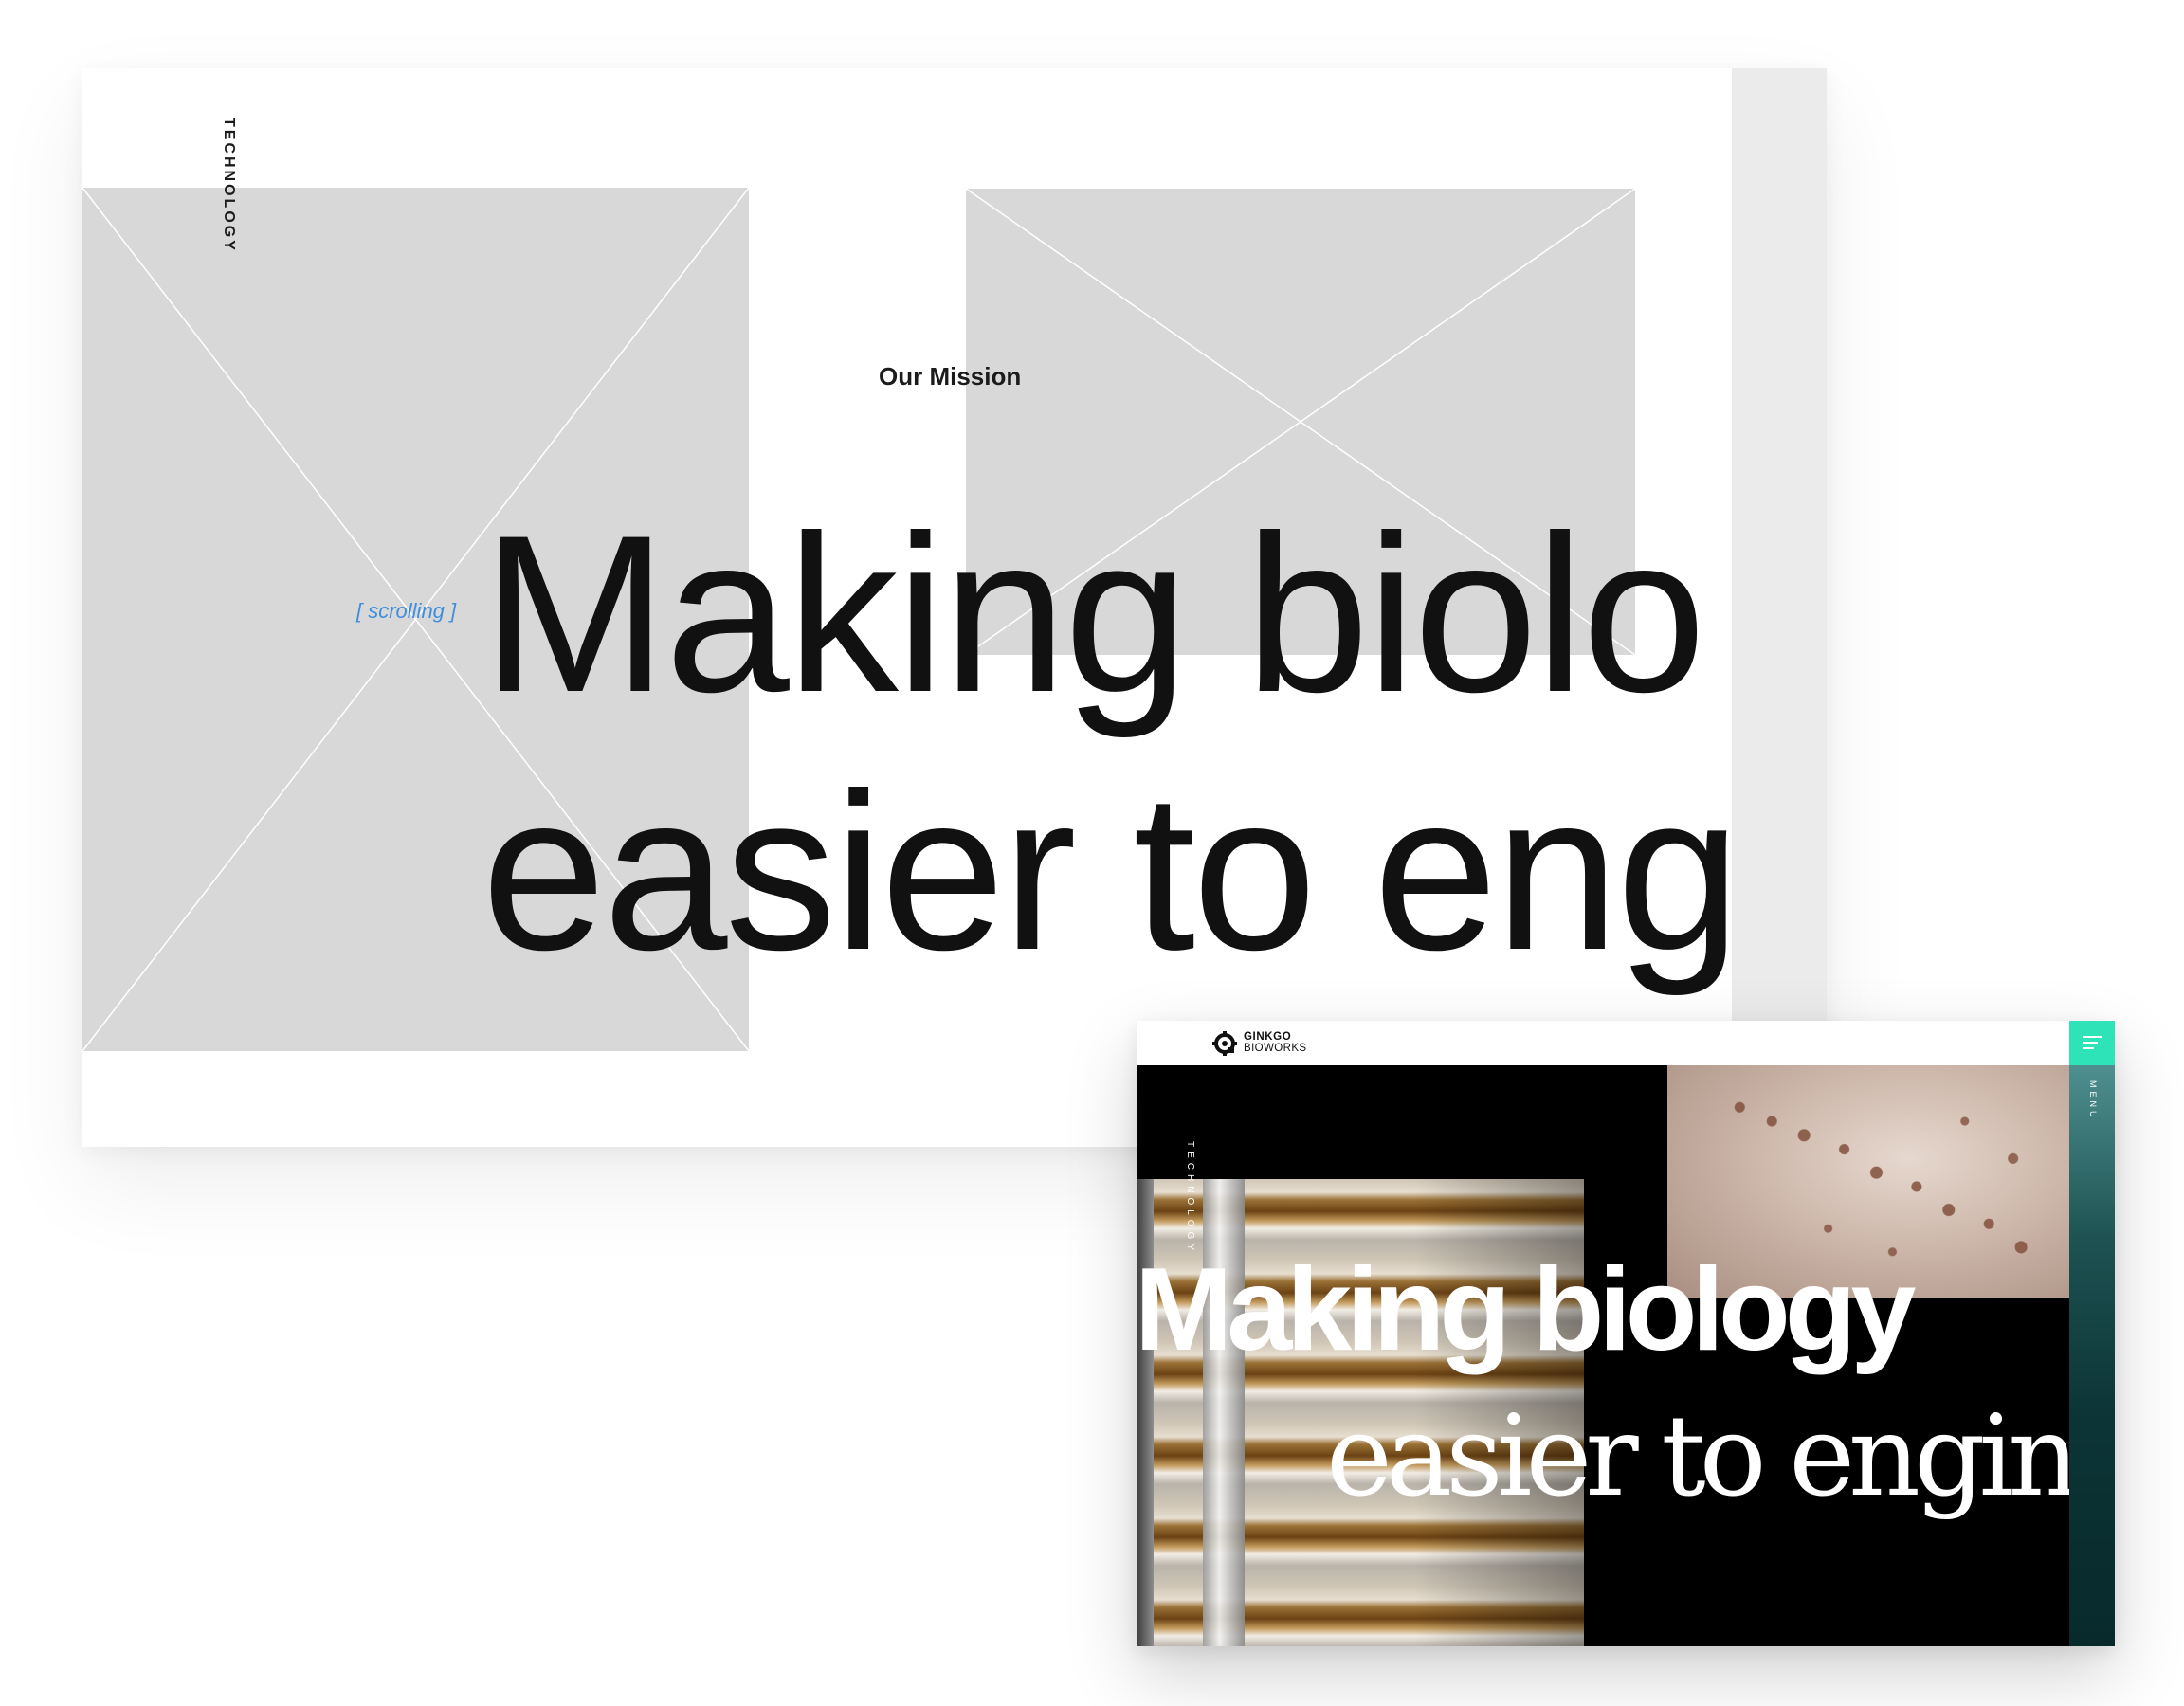 The width and height of the screenshot is (2184, 1706). Describe the element at coordinates (950, 376) in the screenshot. I see `mission-heading: Our Mission` at that location.